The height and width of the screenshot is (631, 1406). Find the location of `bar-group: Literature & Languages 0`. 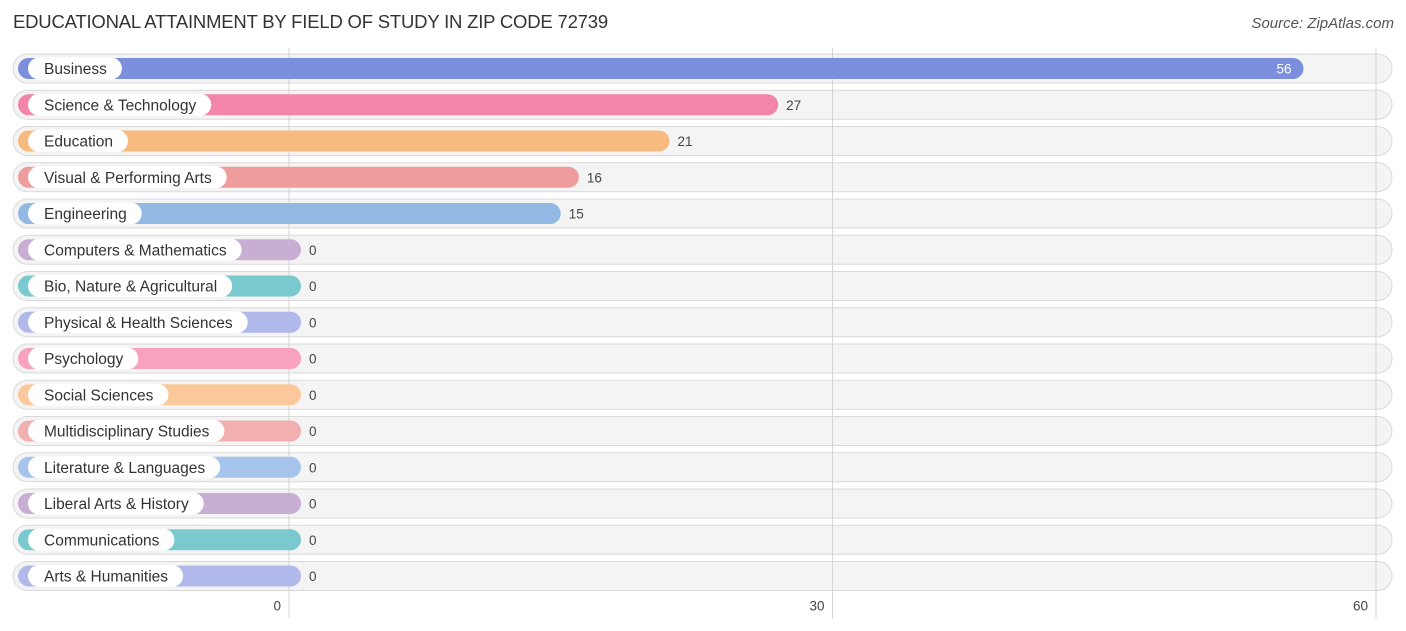

bar-group: Literature & Languages 0 is located at coordinates (167, 467).